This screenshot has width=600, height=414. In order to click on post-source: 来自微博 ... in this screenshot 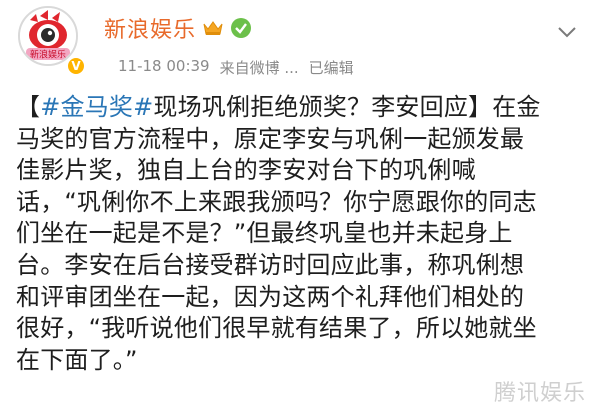, I will do `click(259, 67)`.